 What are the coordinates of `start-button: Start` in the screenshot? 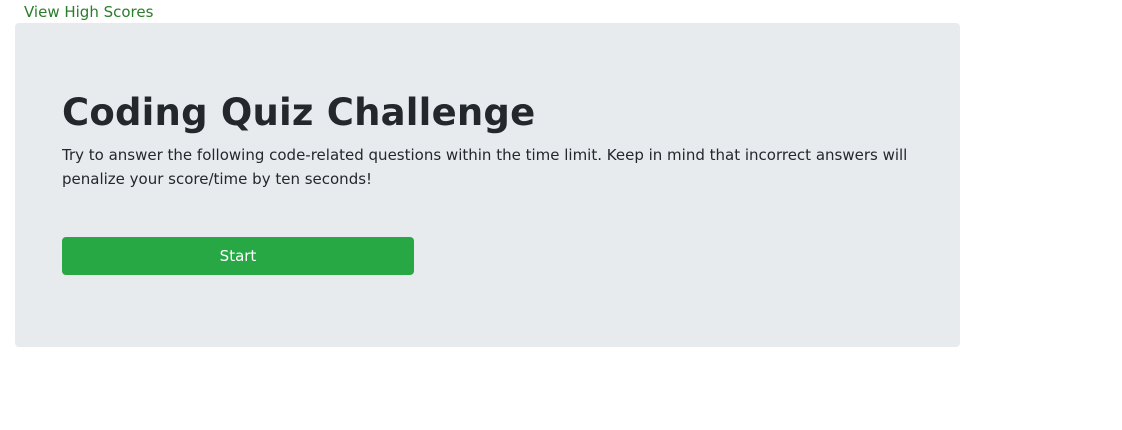 It's located at (238, 256).